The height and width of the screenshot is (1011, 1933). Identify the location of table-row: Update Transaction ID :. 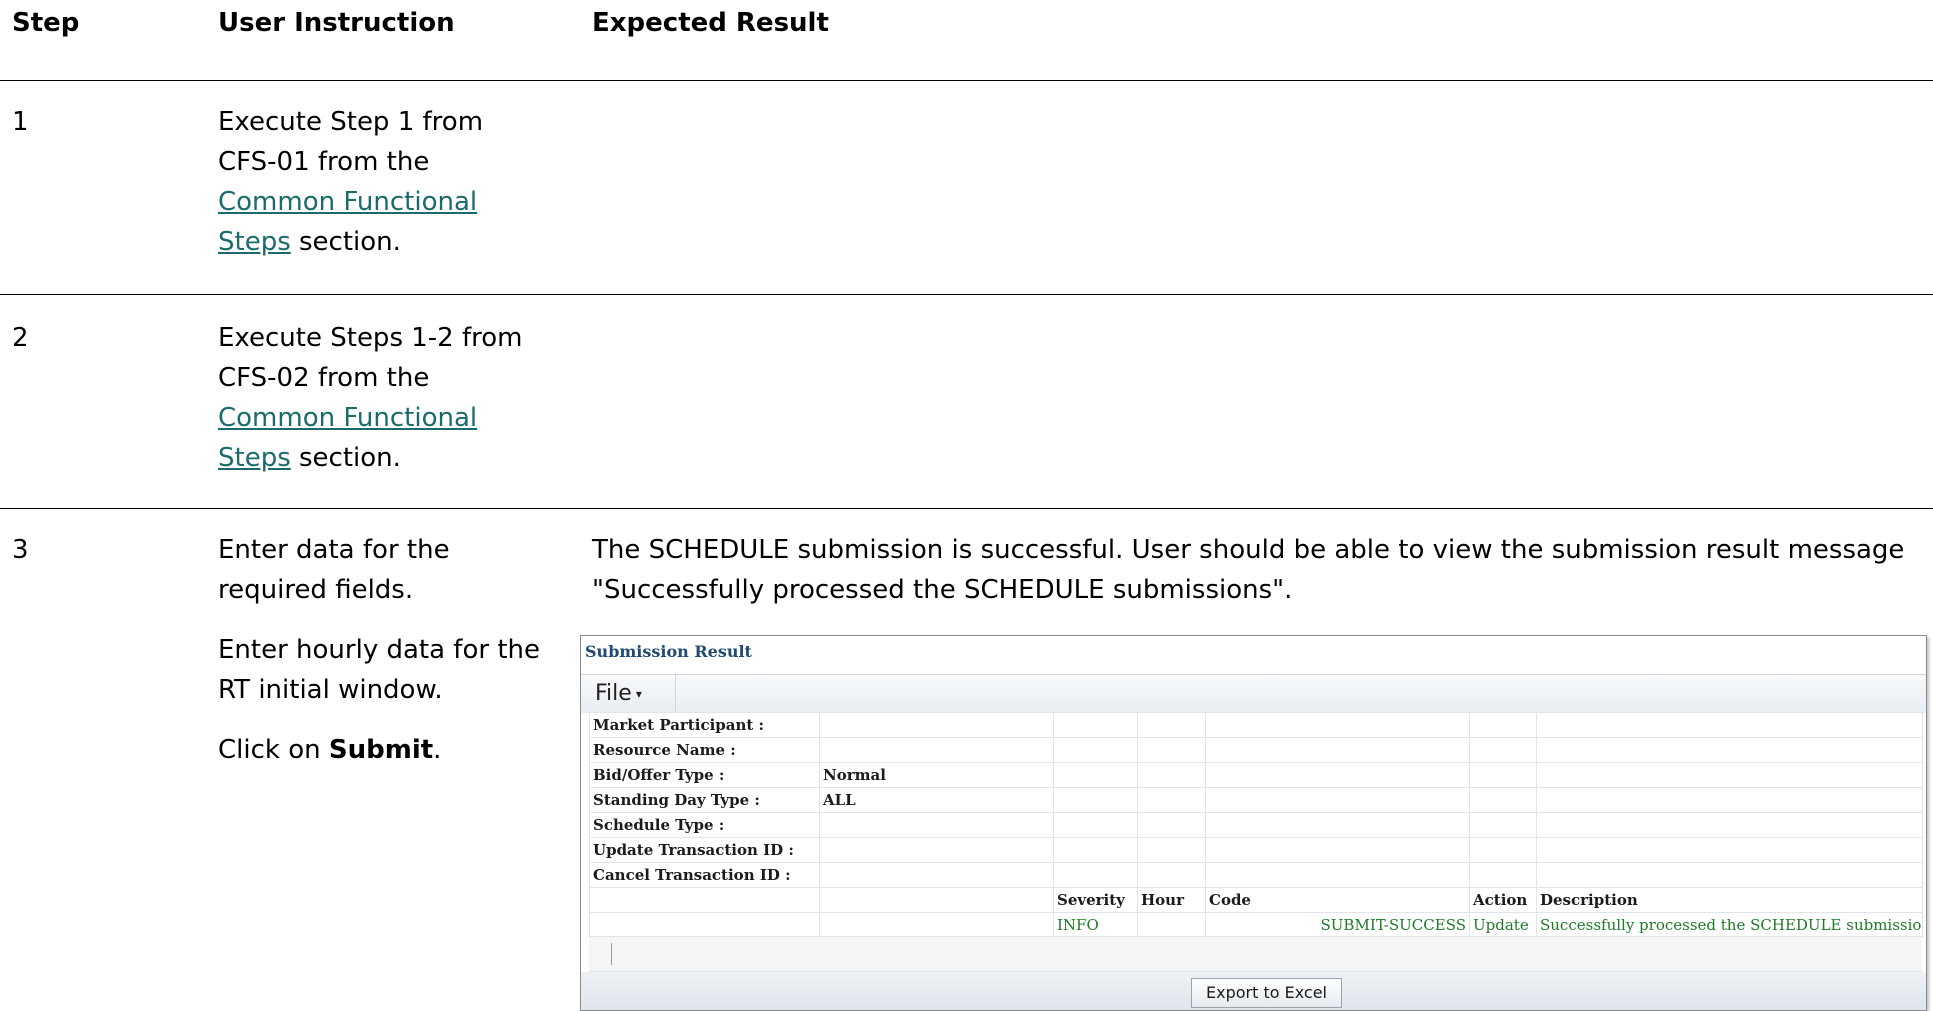
(1256, 850).